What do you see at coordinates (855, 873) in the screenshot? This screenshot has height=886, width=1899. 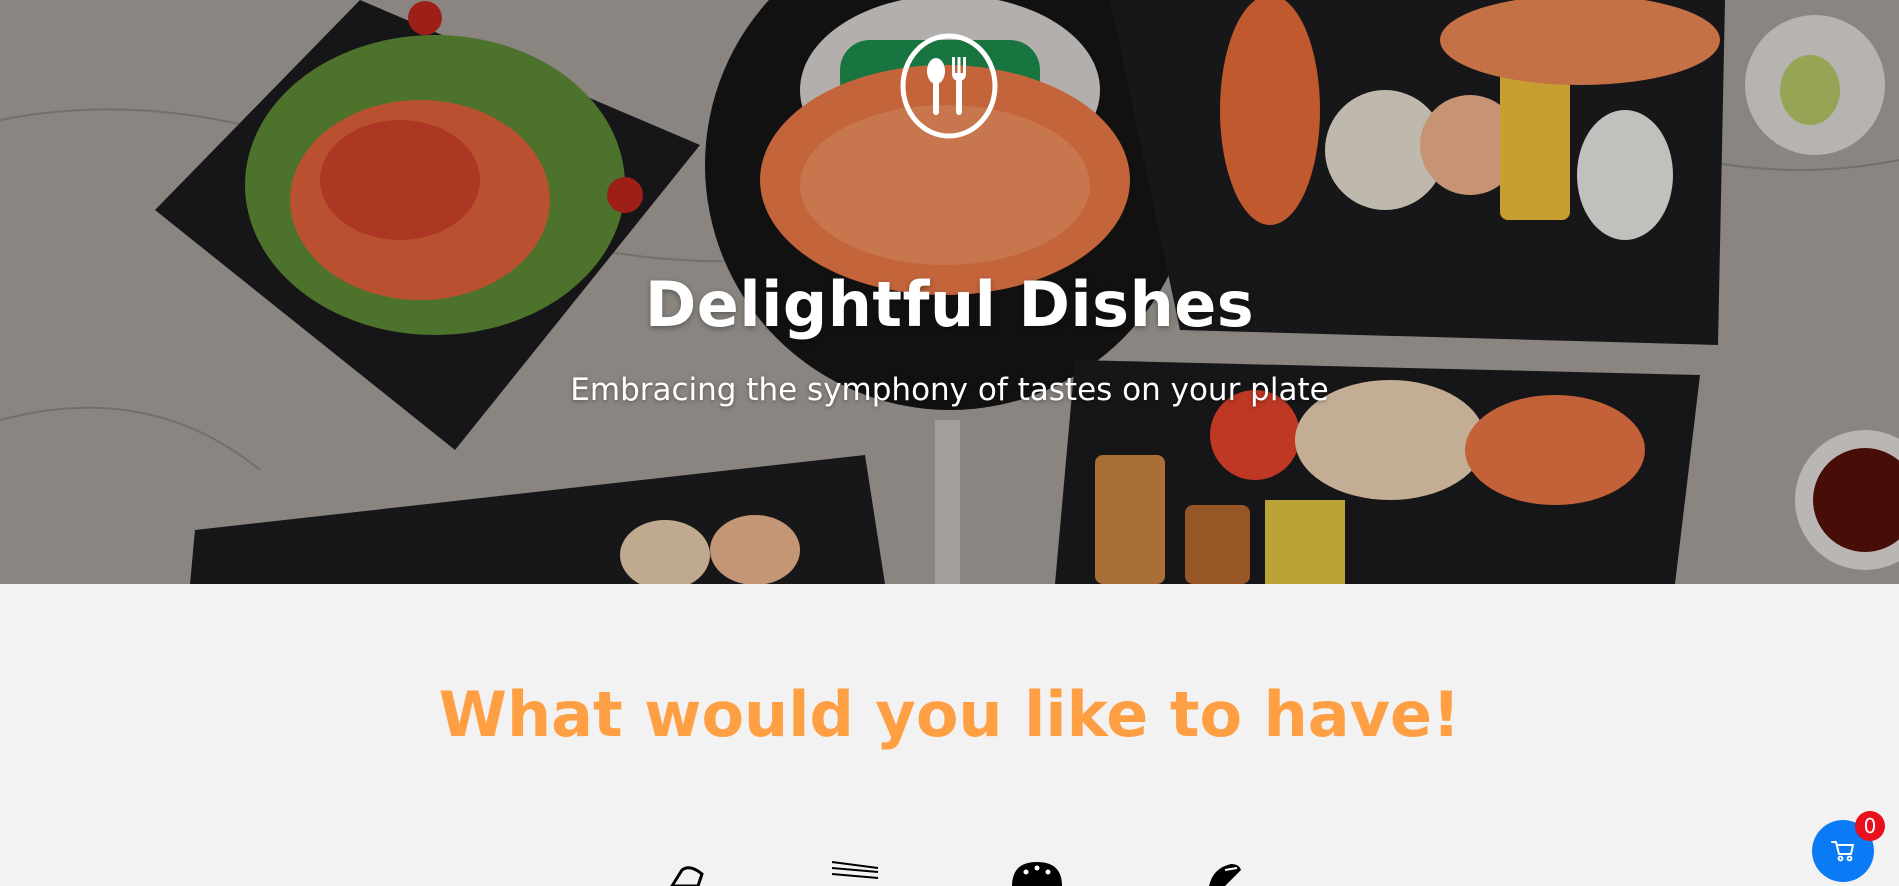 I see `chopsticks-icon` at bounding box center [855, 873].